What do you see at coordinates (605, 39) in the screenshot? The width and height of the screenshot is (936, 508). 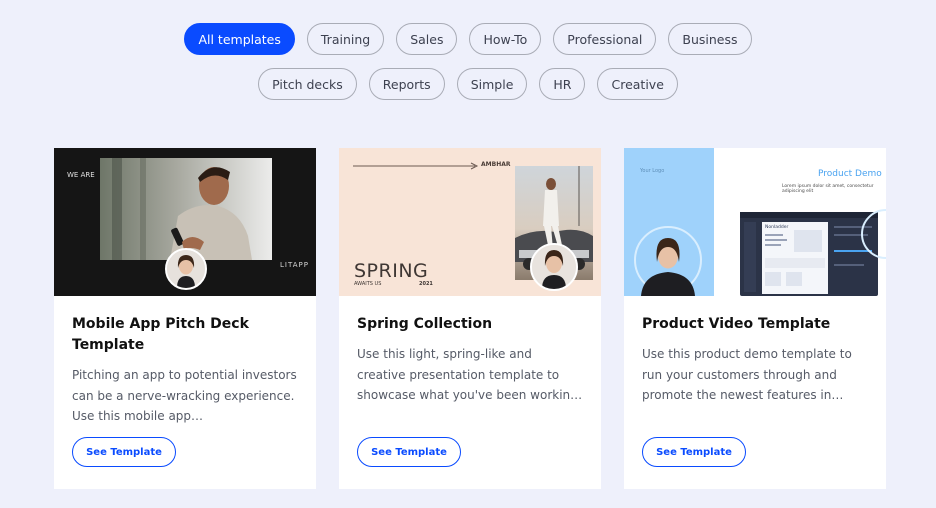 I see `filter-professional: Professional` at bounding box center [605, 39].